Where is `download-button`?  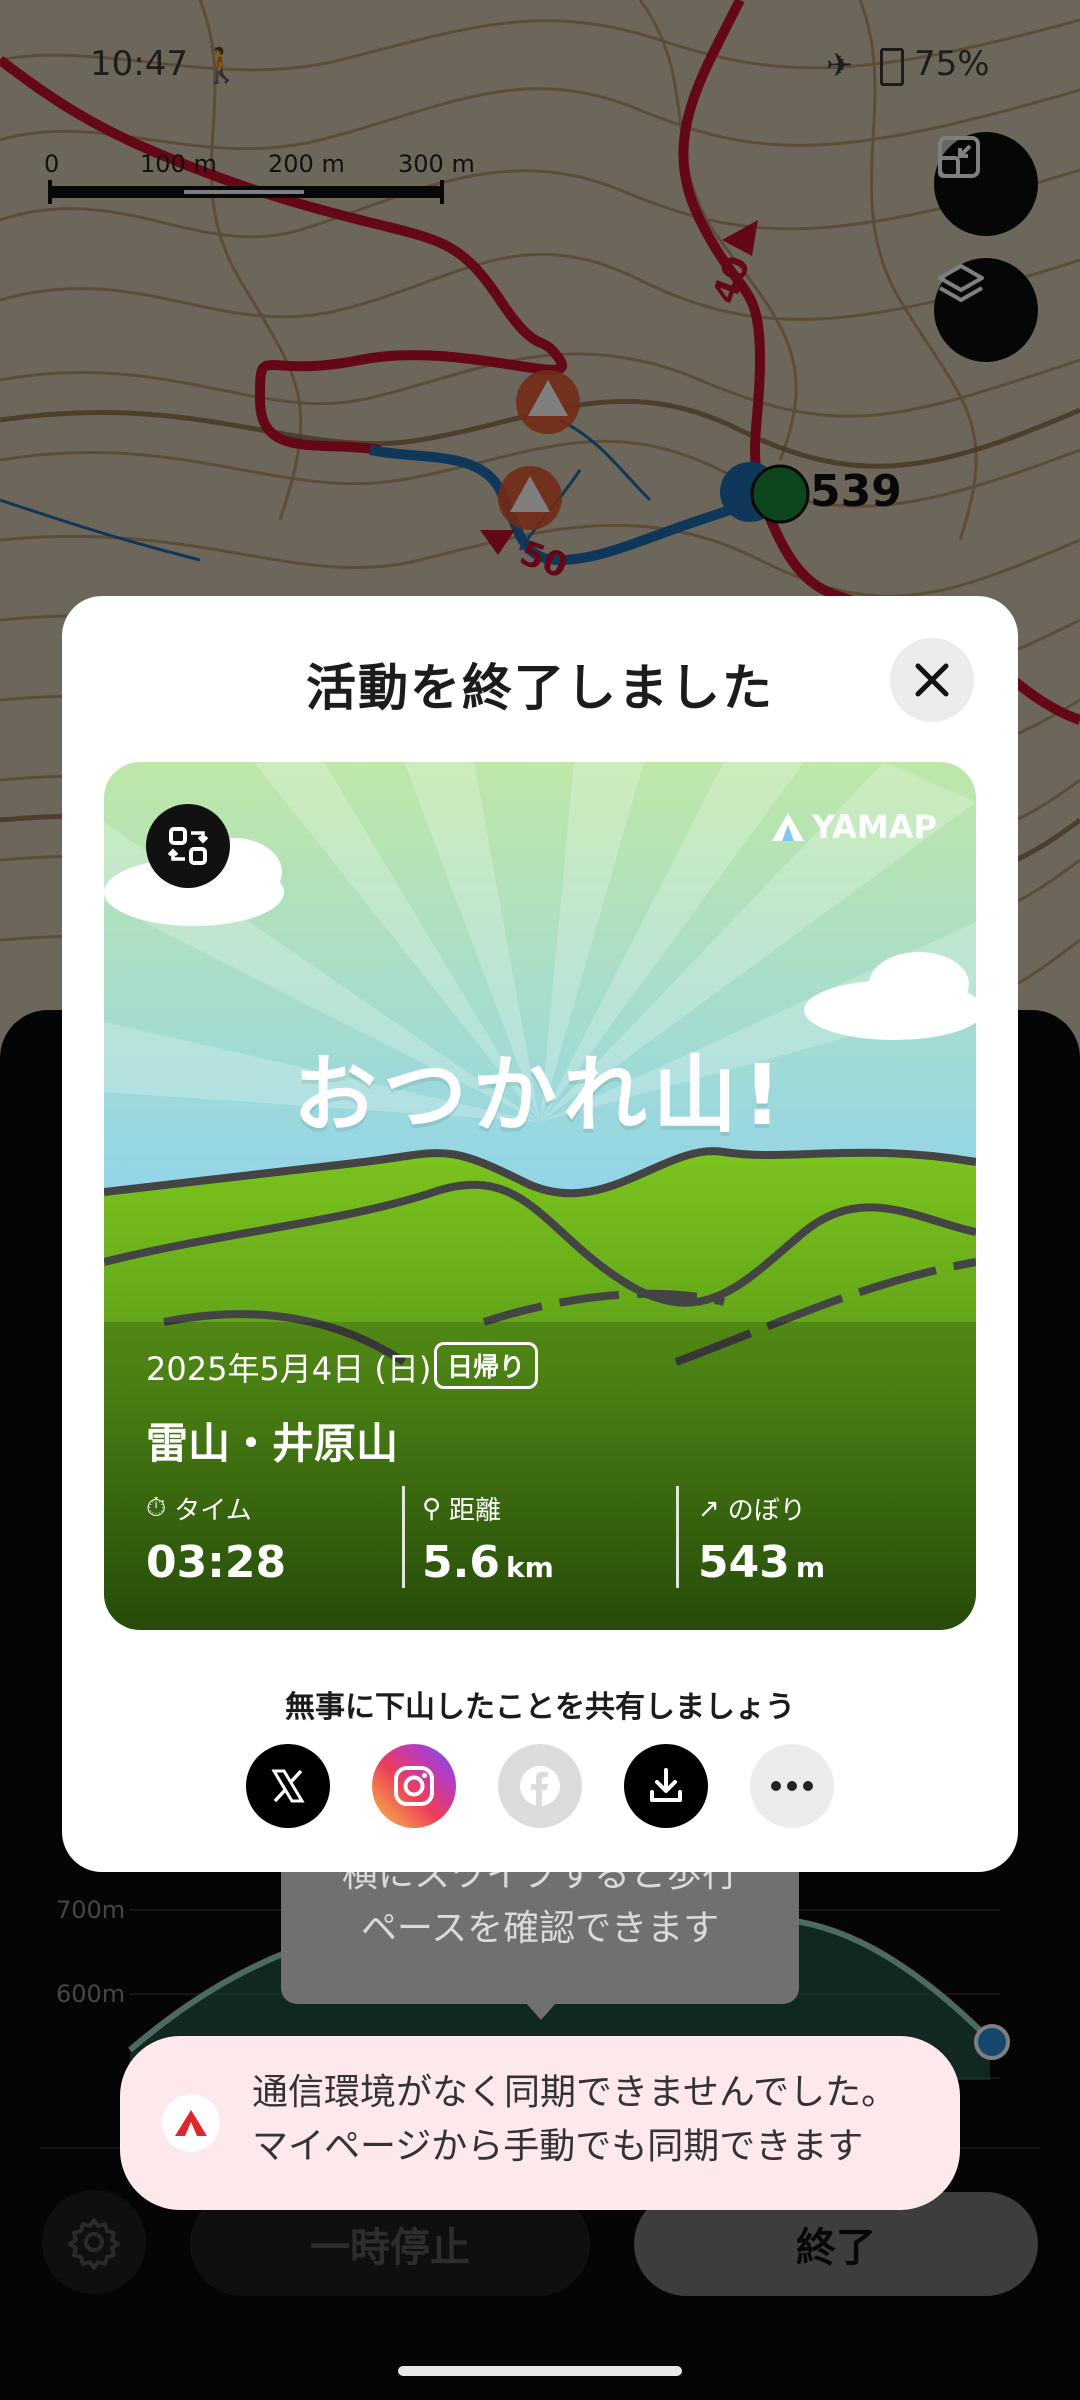
download-button is located at coordinates (666, 1786).